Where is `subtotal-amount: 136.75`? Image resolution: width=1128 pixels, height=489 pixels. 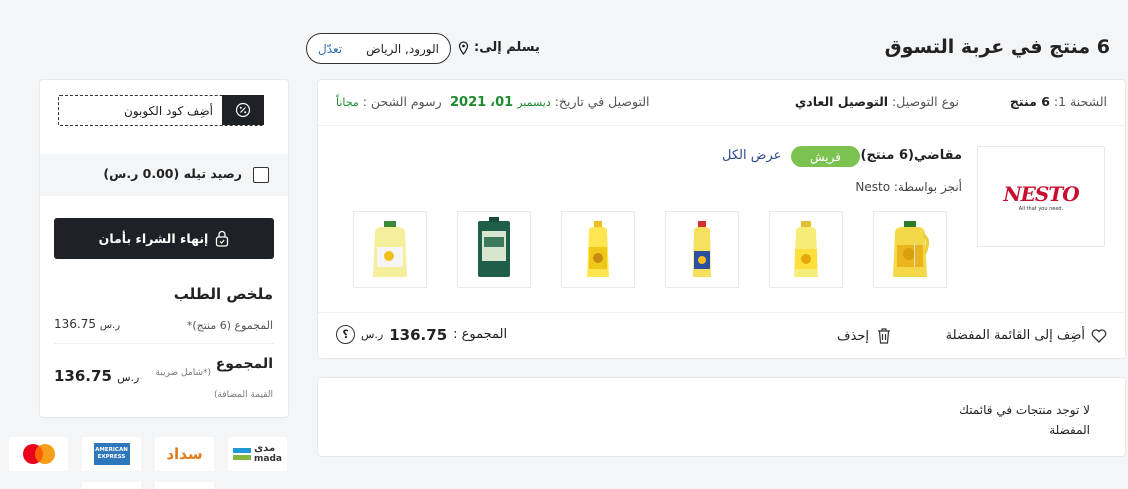 subtotal-amount: 136.75 is located at coordinates (75, 324).